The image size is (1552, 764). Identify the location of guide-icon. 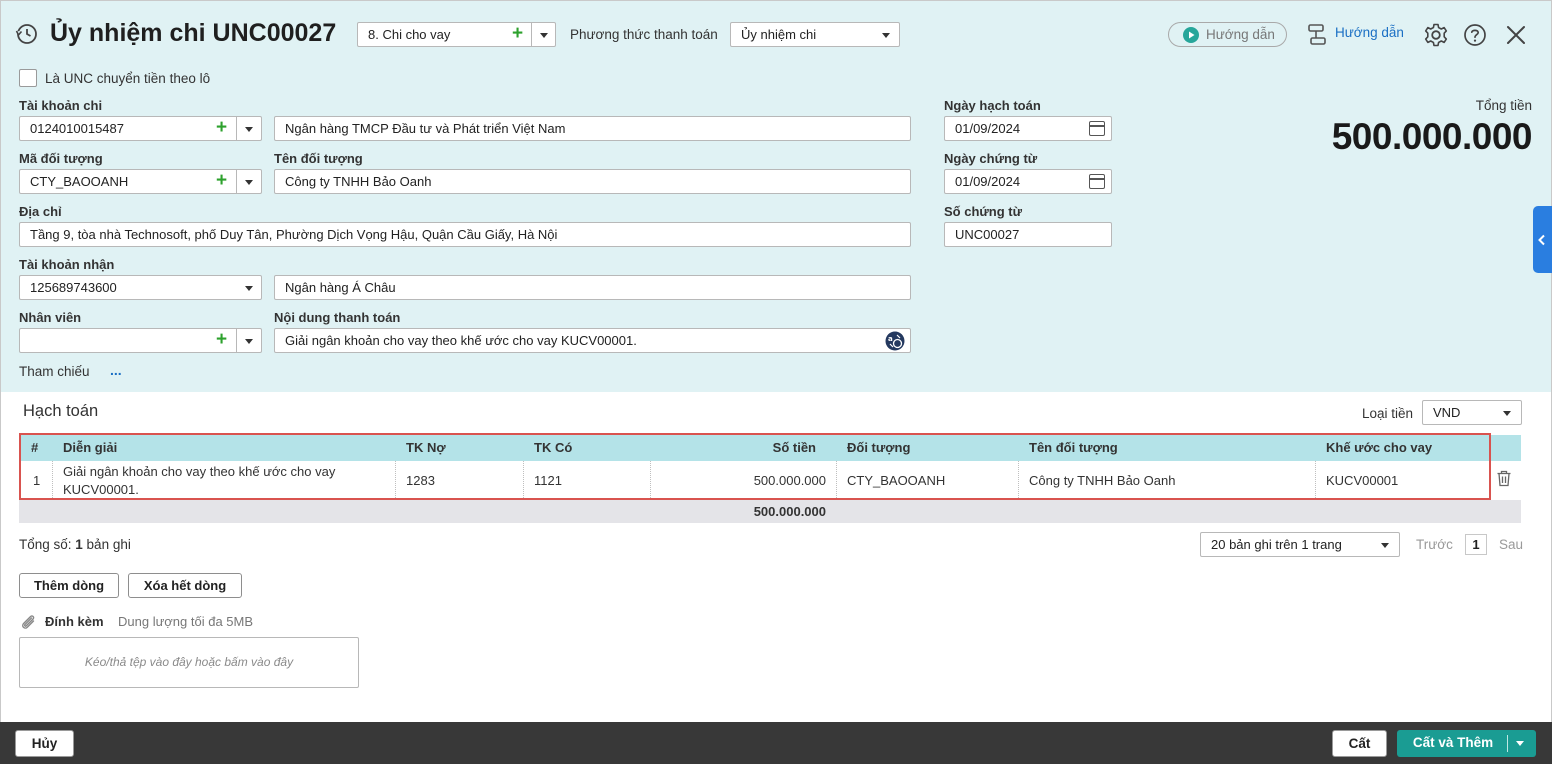
(1317, 35).